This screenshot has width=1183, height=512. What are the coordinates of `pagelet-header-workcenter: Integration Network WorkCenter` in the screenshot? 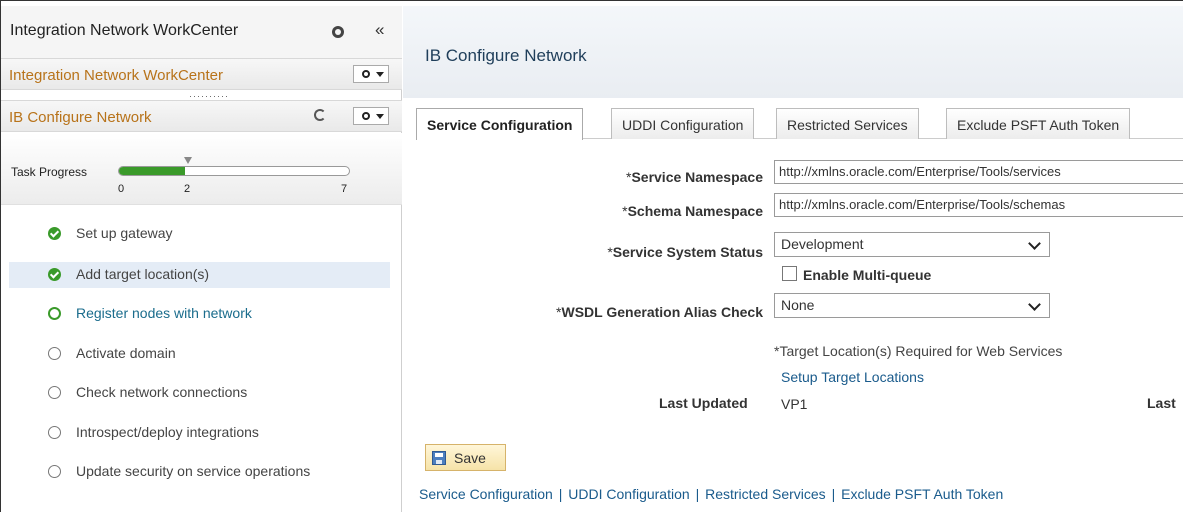 It's located at (201, 74).